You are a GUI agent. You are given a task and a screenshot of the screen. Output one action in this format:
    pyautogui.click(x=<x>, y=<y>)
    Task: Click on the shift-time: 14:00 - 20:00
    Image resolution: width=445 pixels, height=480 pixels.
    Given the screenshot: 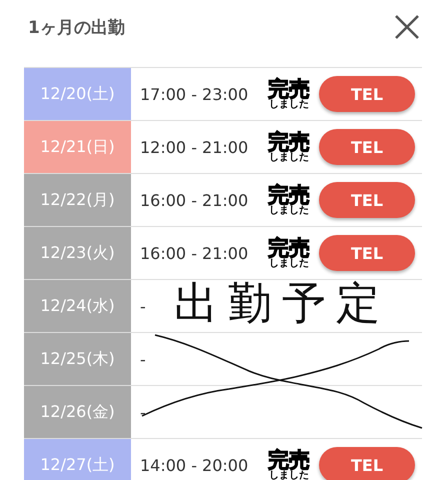 What is the action you would take?
    pyautogui.click(x=195, y=465)
    